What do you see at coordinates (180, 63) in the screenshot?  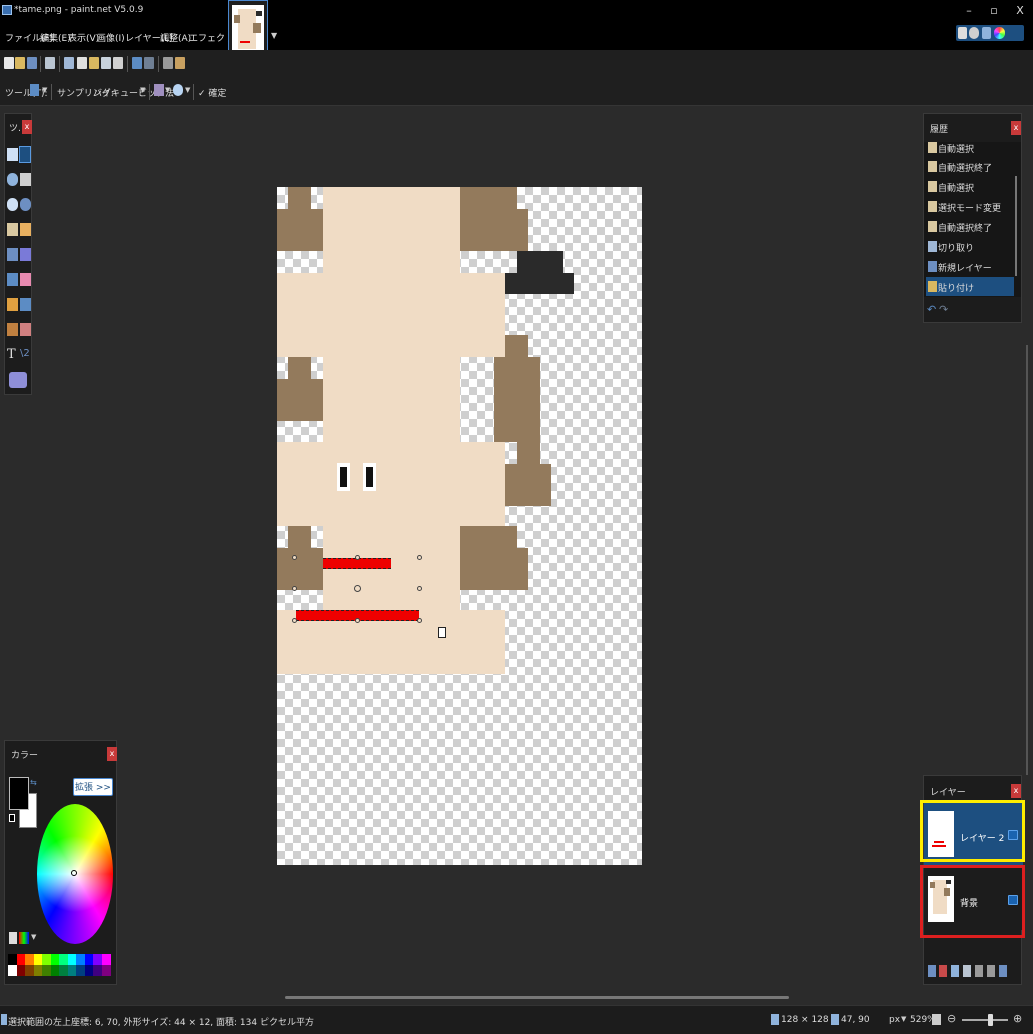 I see `ruler-icon` at bounding box center [180, 63].